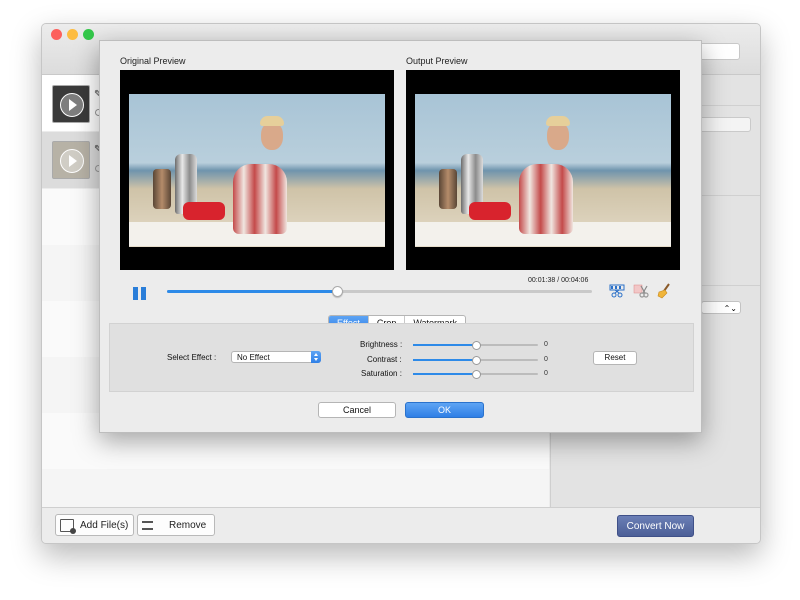 The image size is (800, 600). Describe the element at coordinates (379, 291) in the screenshot. I see `timeline-slider` at that location.